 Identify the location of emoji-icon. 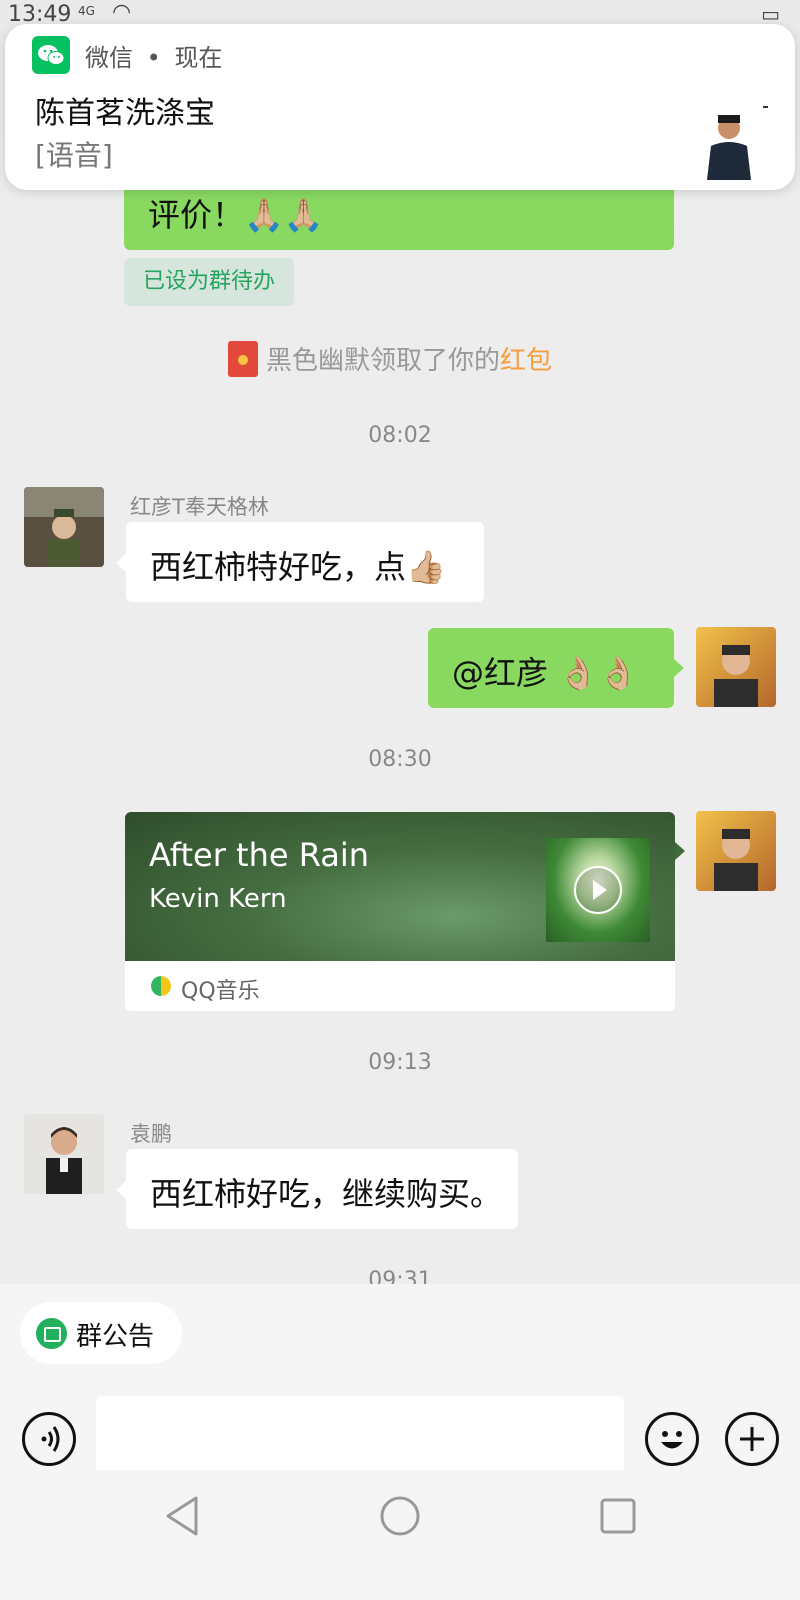
(672, 1440).